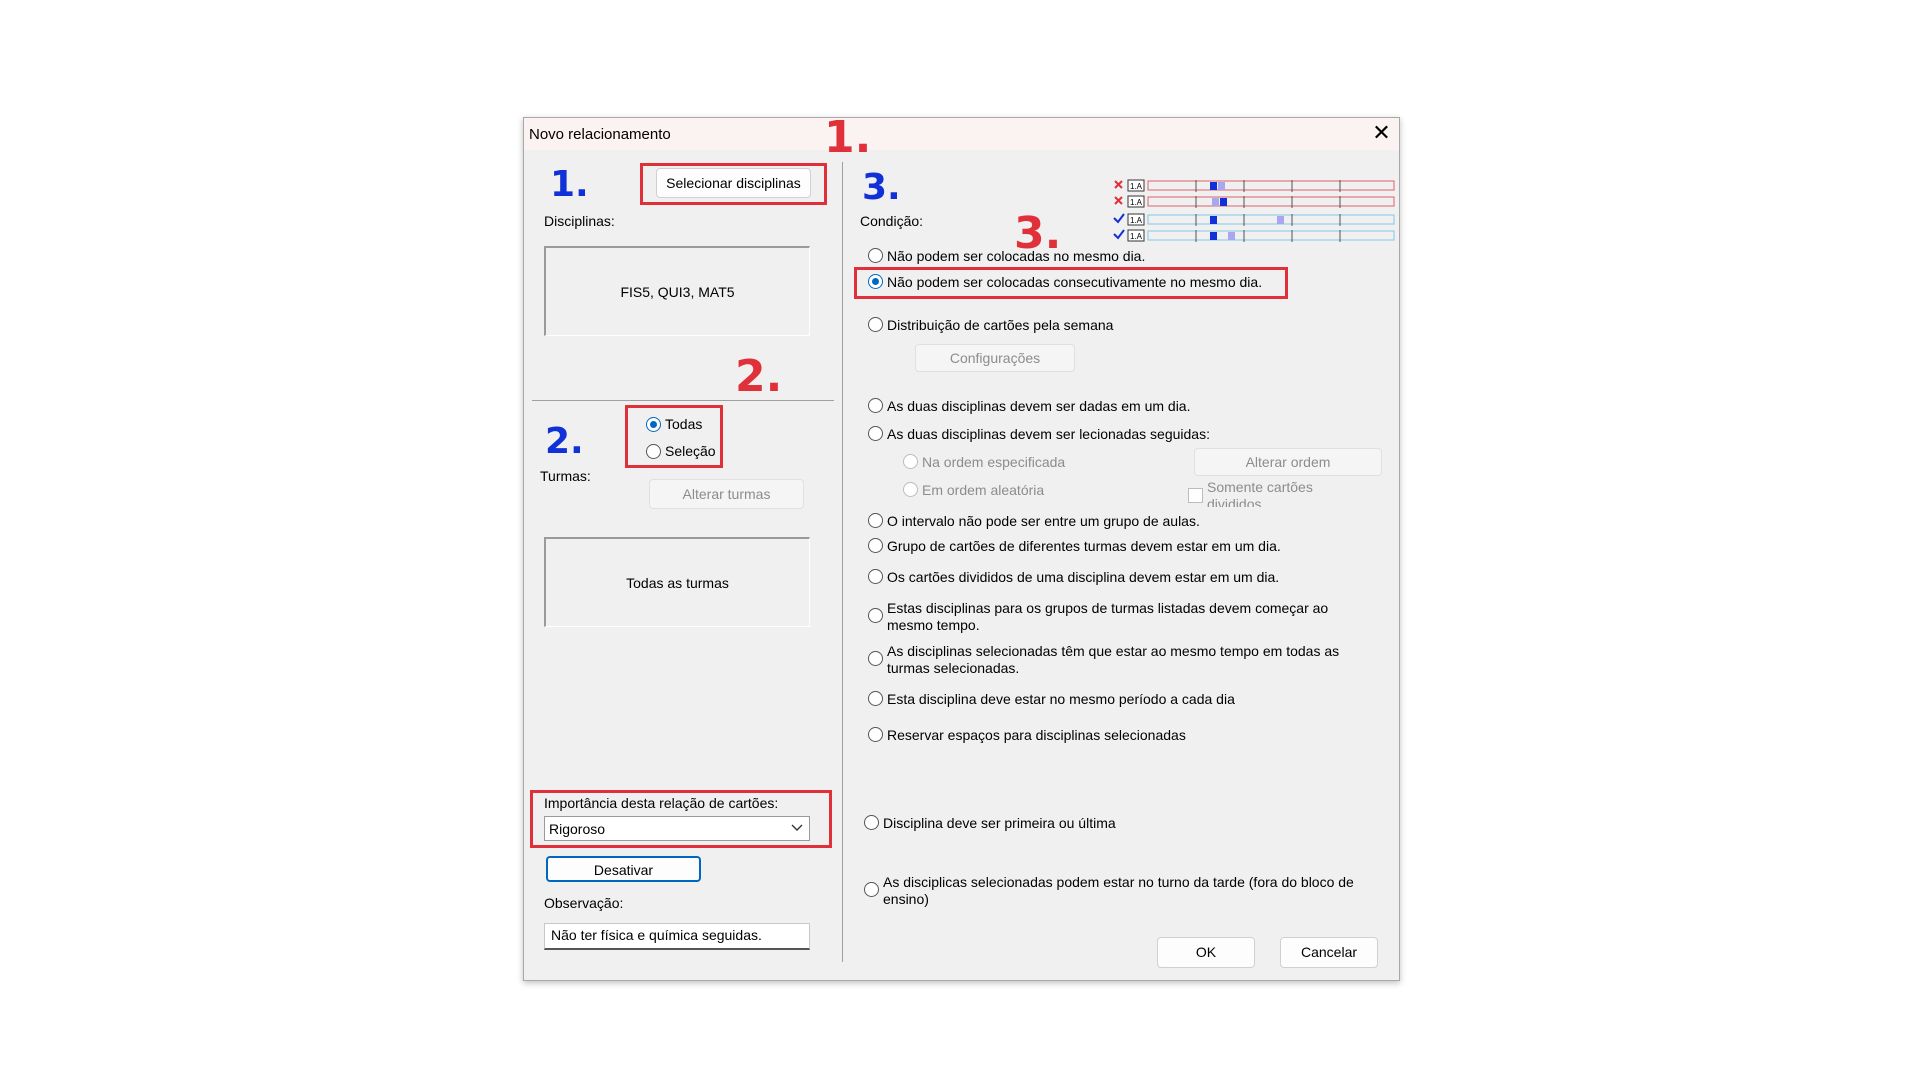 Image resolution: width=1920 pixels, height=1080 pixels. I want to click on annotation-blue-2: 2., so click(564, 441).